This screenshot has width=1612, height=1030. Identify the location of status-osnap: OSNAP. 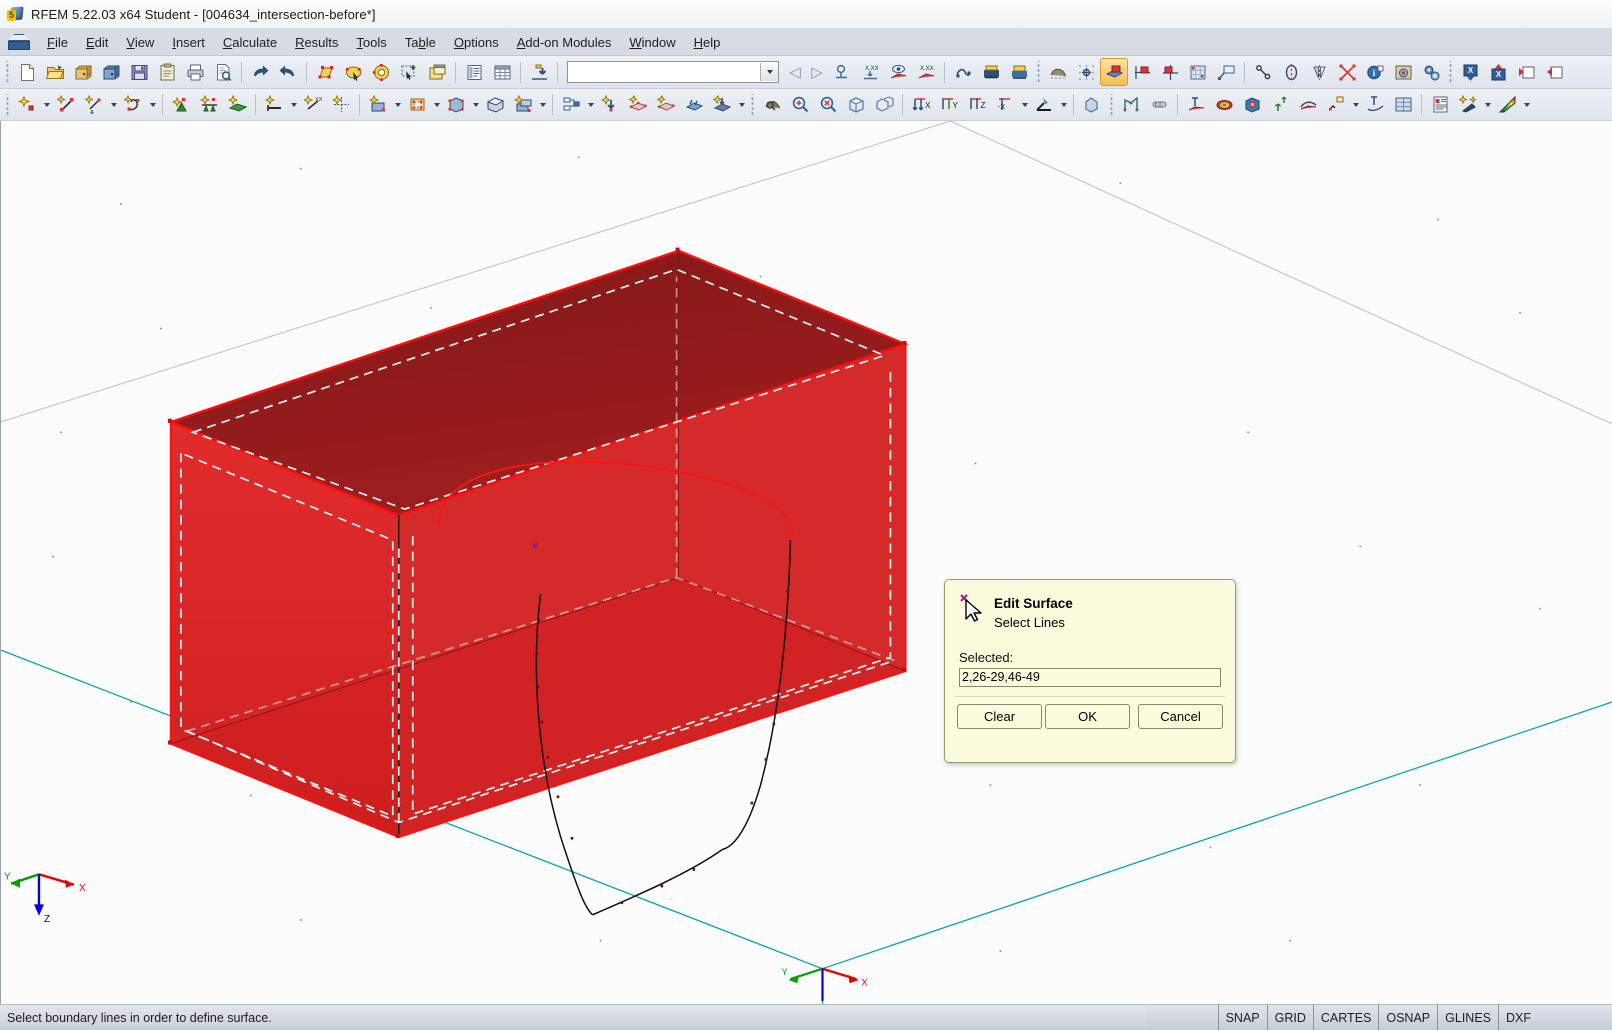
(1408, 1017).